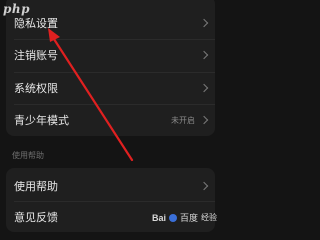 Image resolution: width=320 pixels, height=240 pixels. What do you see at coordinates (188, 219) in the screenshot?
I see `baidu-brand-cn: 百度` at bounding box center [188, 219].